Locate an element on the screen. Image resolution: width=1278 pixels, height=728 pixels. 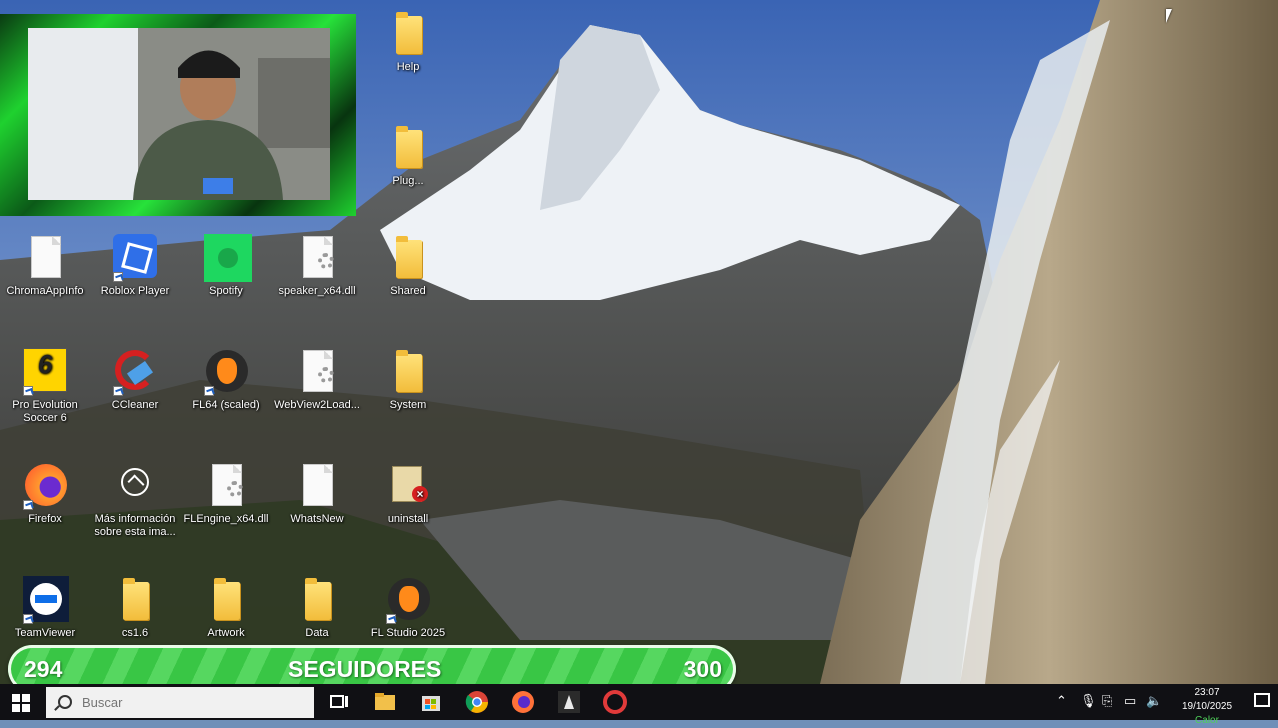
desktop-icon-uninstall: × uninstall is located at coordinates (408, 494).